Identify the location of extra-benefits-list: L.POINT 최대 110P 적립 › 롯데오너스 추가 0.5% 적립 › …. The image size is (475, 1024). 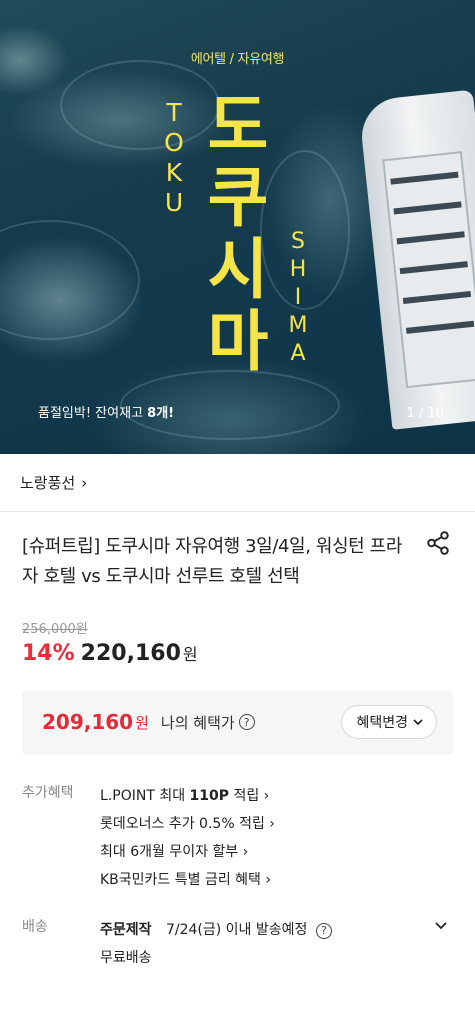
(187, 838).